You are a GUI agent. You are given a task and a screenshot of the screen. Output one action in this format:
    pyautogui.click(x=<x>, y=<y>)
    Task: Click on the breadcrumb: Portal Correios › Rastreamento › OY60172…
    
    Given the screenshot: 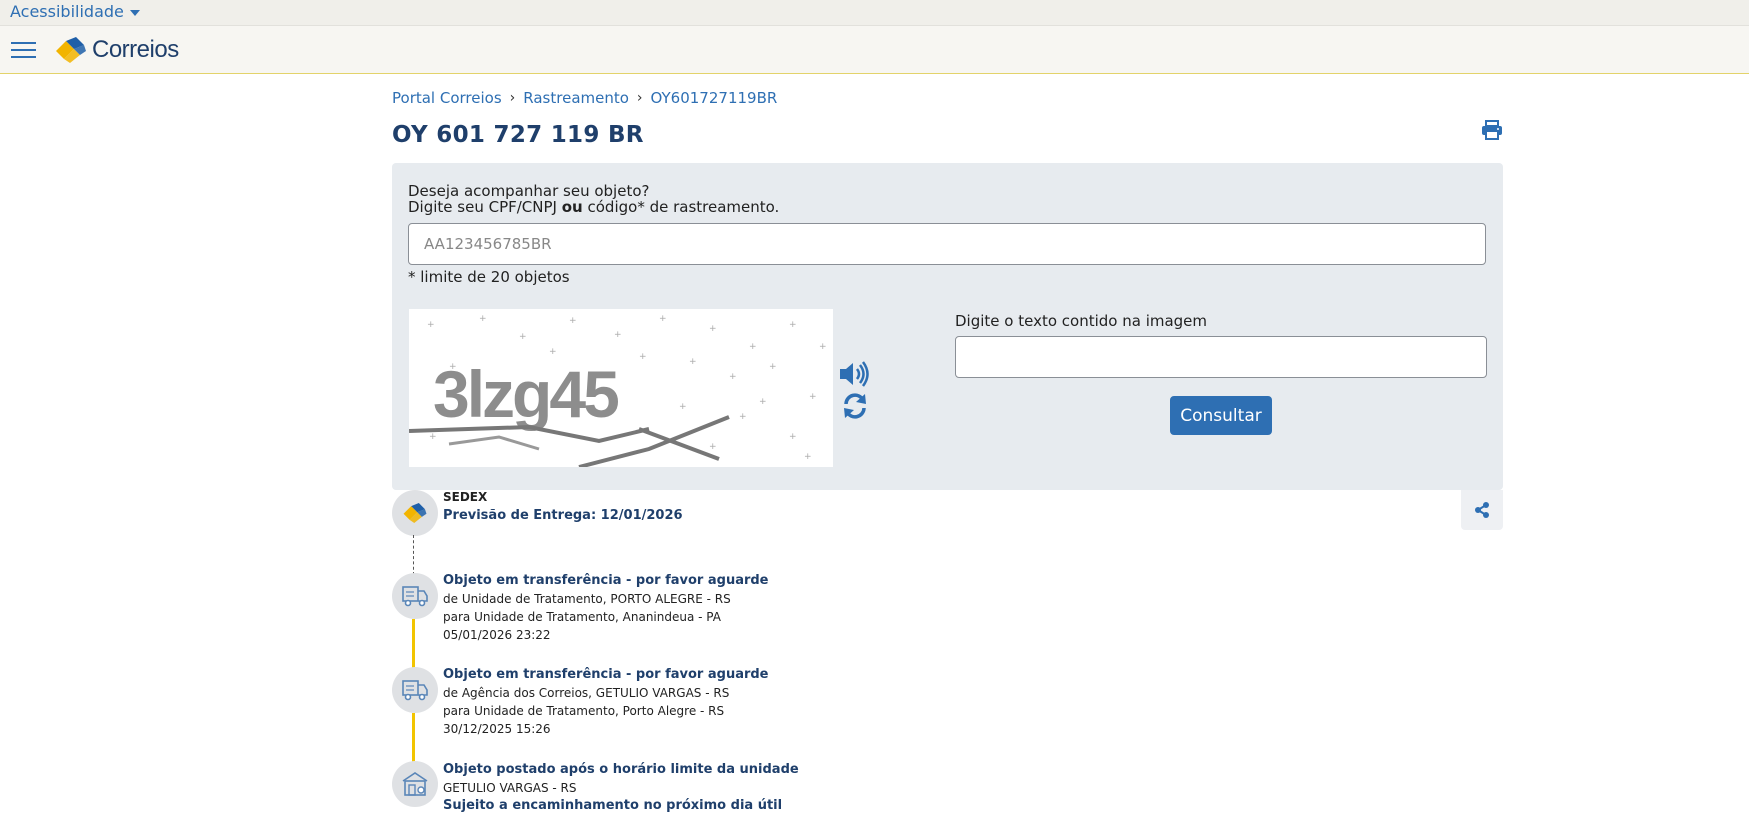 What is the action you would take?
    pyautogui.click(x=584, y=98)
    